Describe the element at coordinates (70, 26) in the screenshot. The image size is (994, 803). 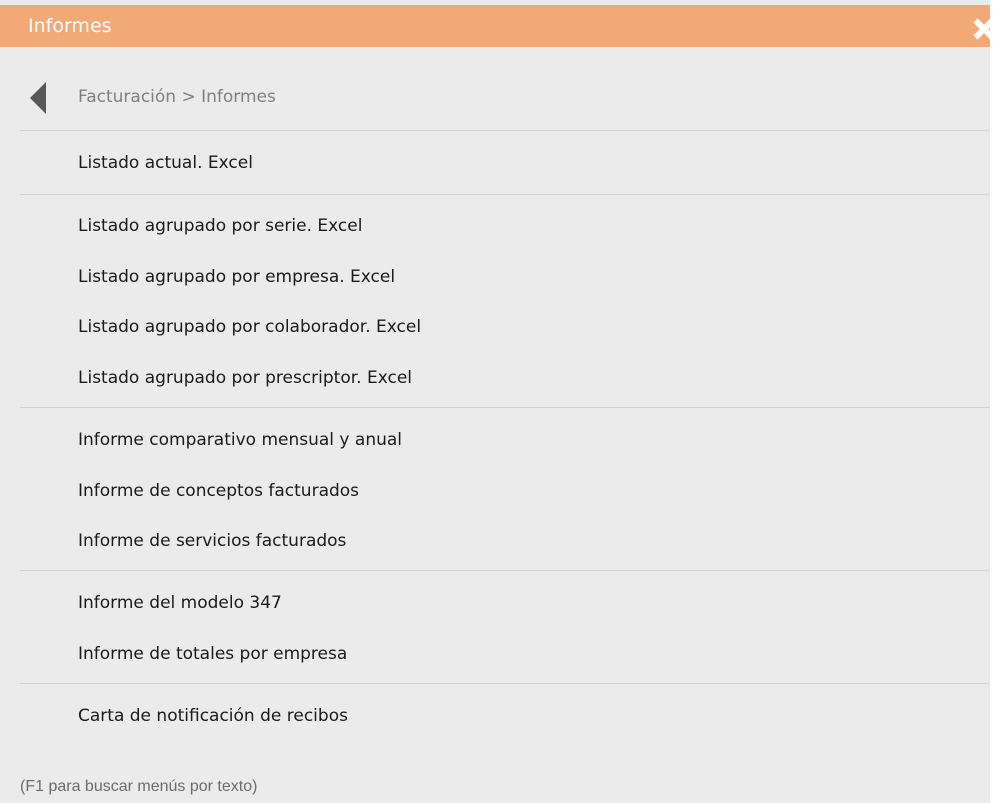
I see `window-title: Informes` at that location.